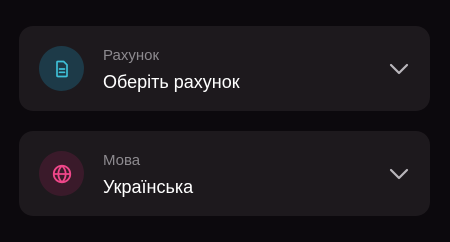 The image size is (450, 242). I want to click on account-value: Оберіть рахунок, so click(171, 82).